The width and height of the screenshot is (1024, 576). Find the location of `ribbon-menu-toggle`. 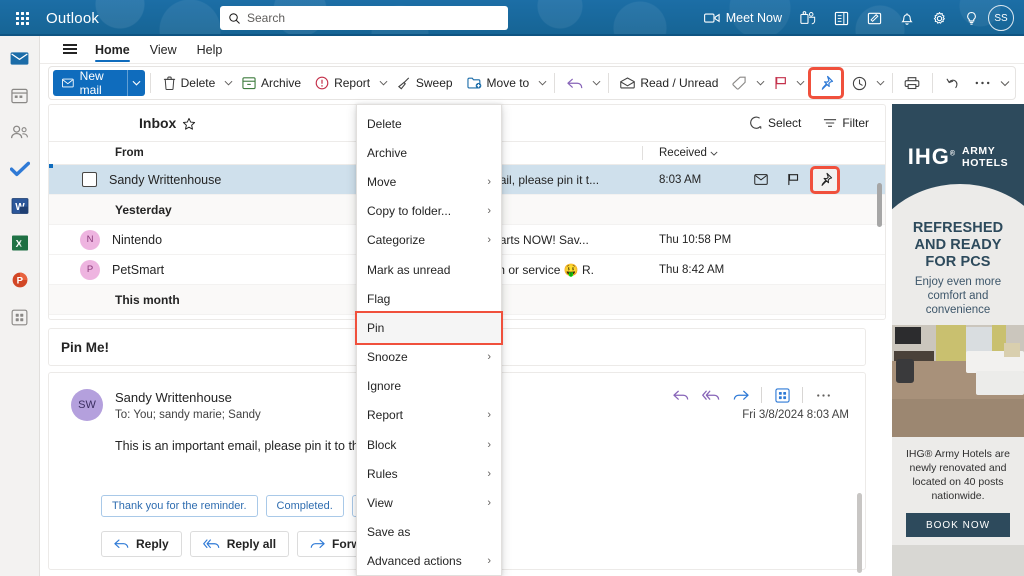

ribbon-menu-toggle is located at coordinates (70, 49).